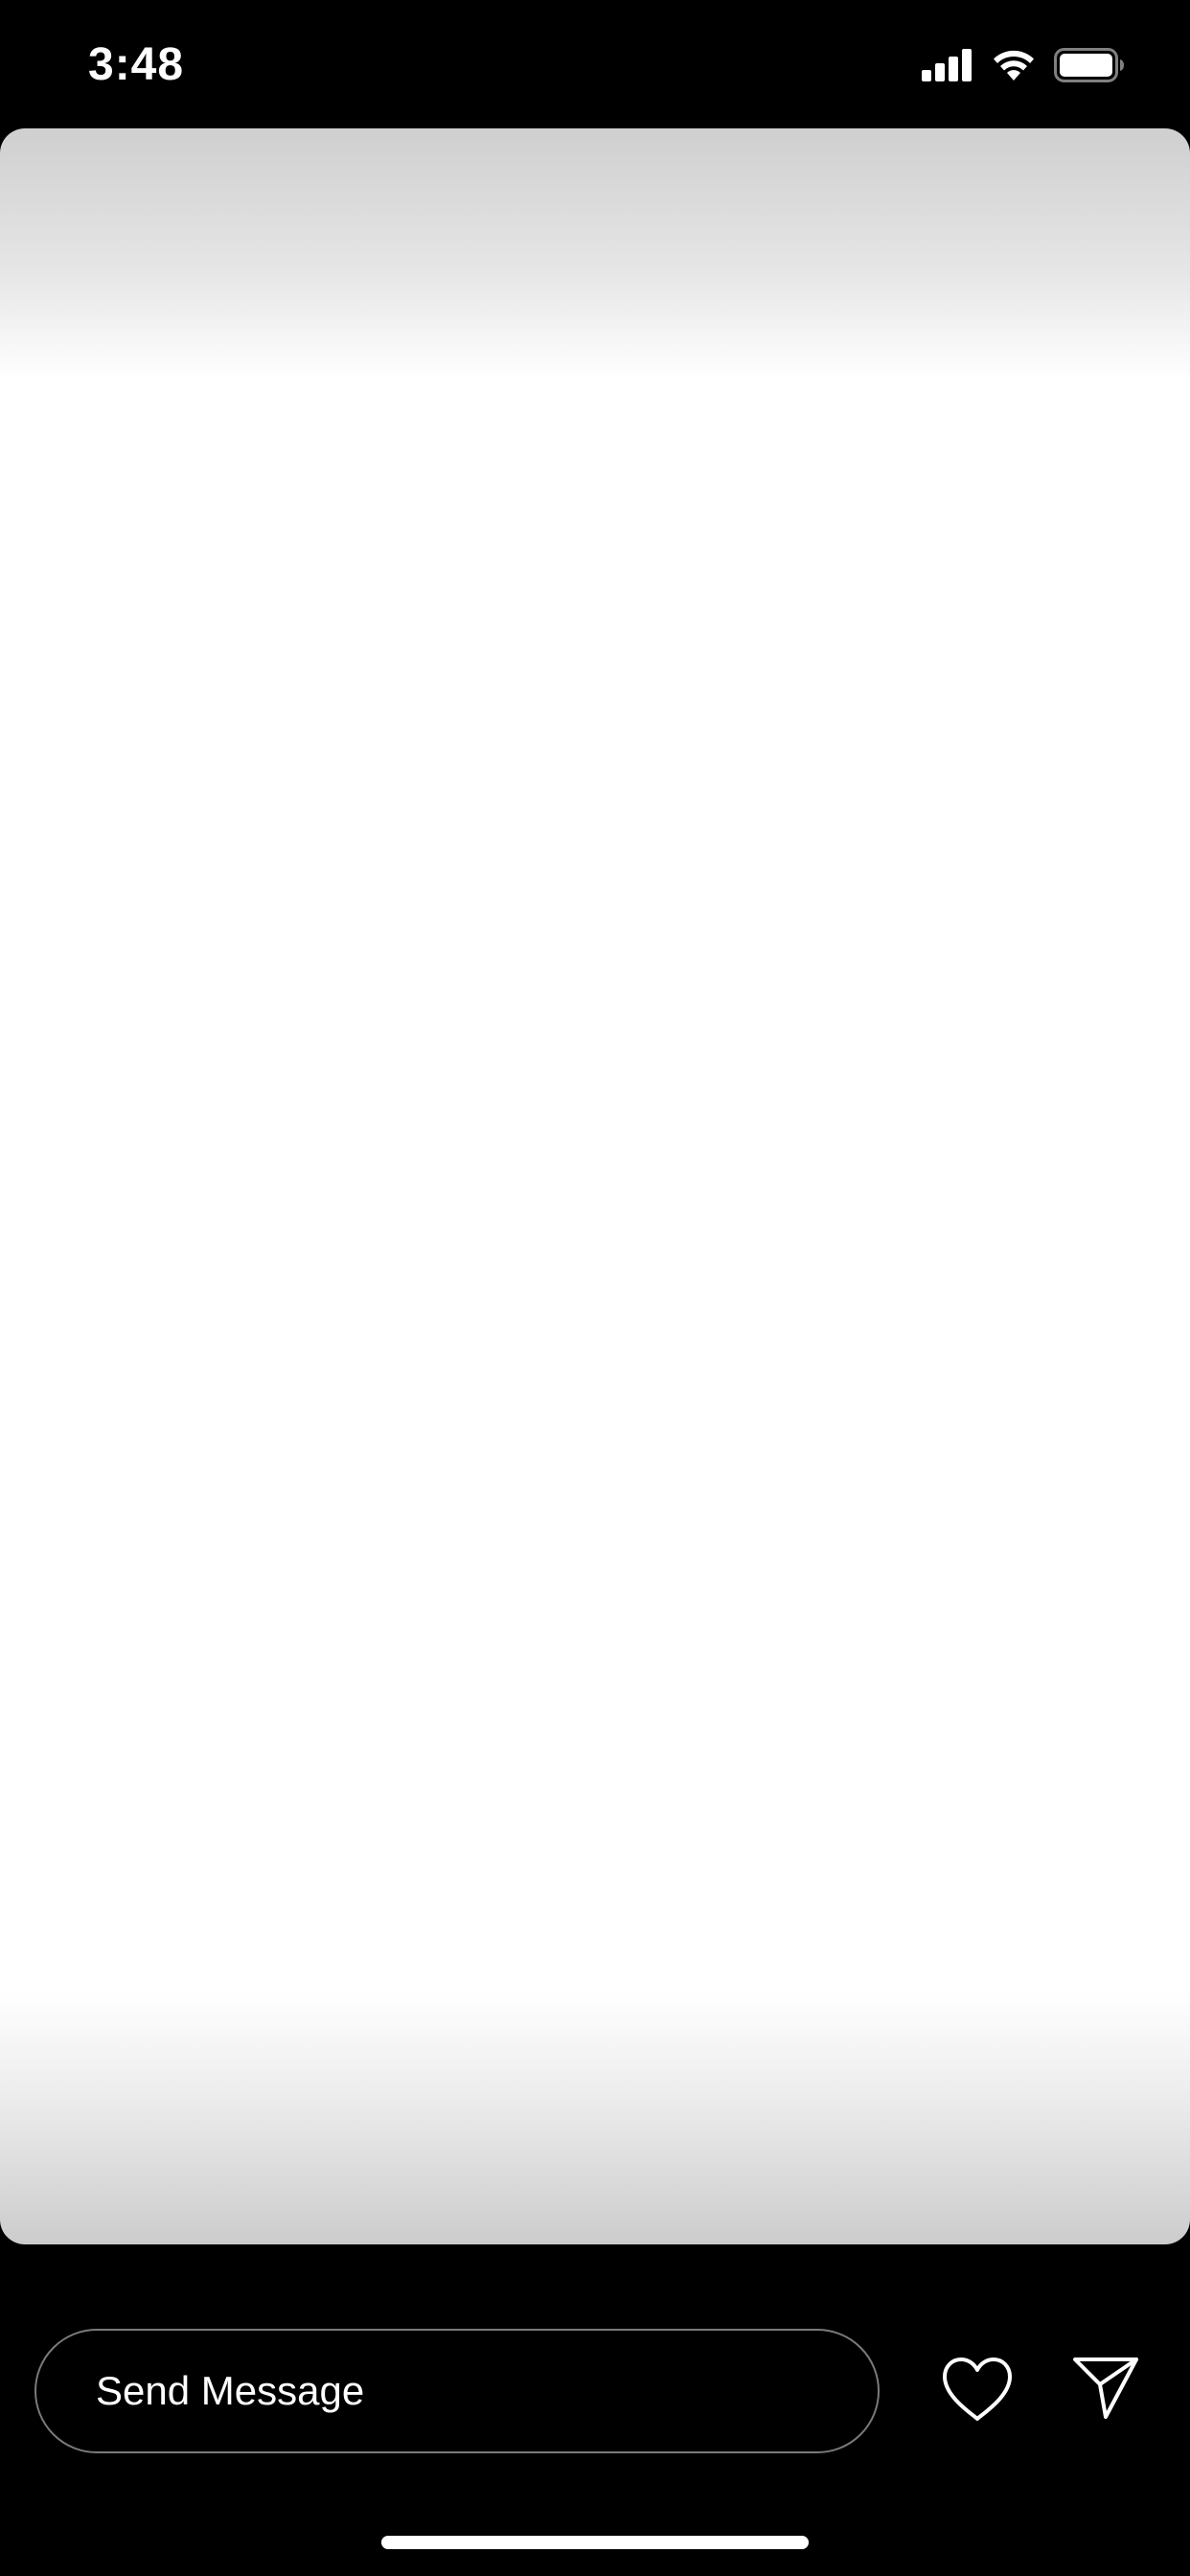  What do you see at coordinates (136, 64) in the screenshot?
I see `status-time: 3:48` at bounding box center [136, 64].